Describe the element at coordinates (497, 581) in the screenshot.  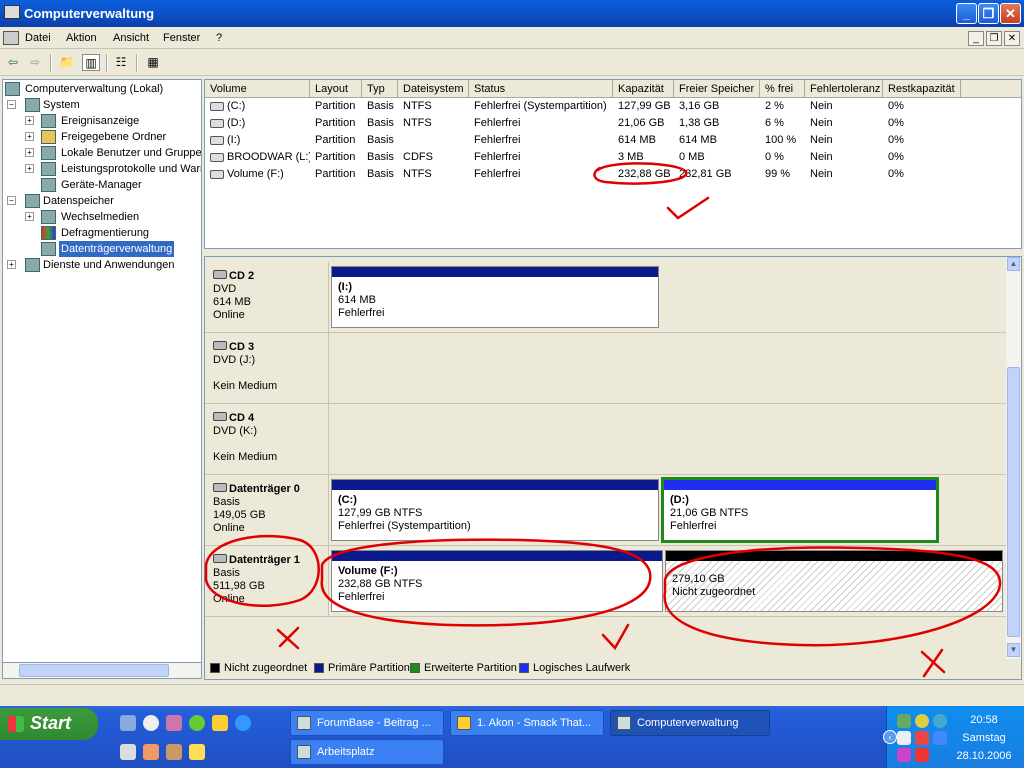
I see `partition-f: Volume (F:) 232,88 GB NTFS Fehlerfrei` at that location.